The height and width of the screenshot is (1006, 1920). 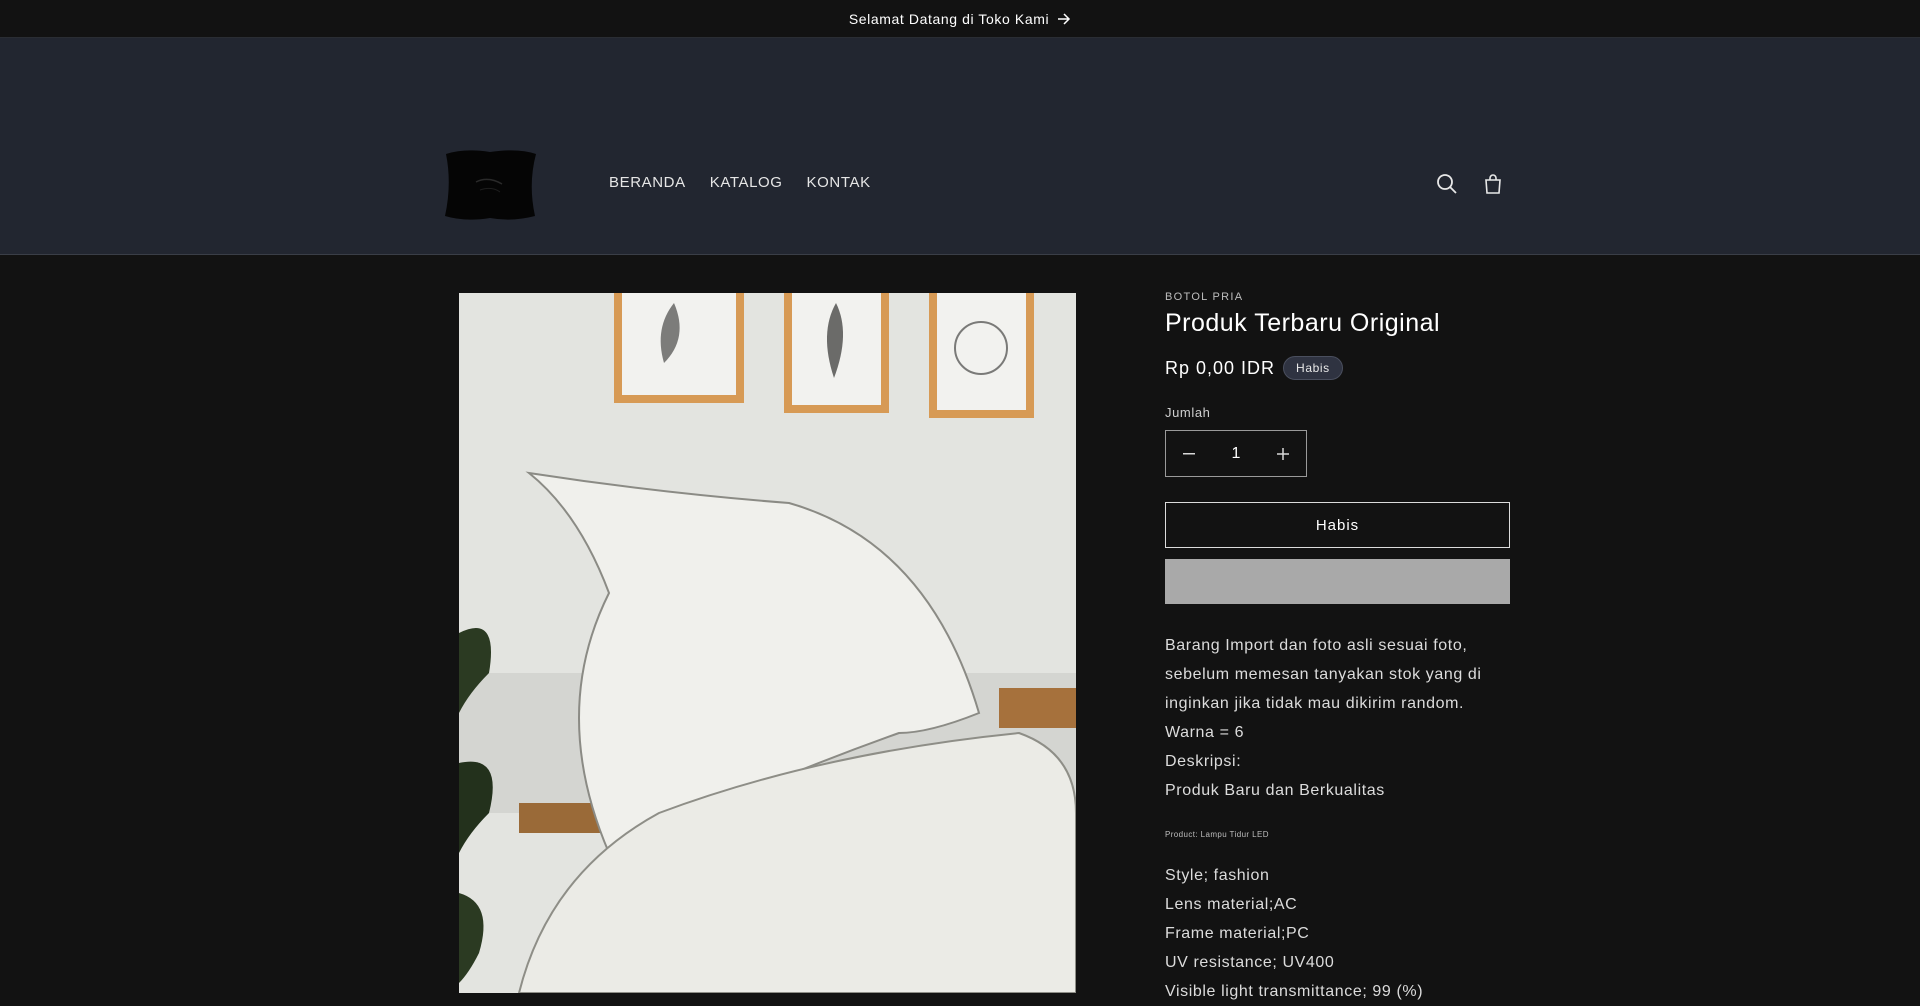 I want to click on price-row: Rp 0,00 IDR Habis, so click(x=1337, y=368).